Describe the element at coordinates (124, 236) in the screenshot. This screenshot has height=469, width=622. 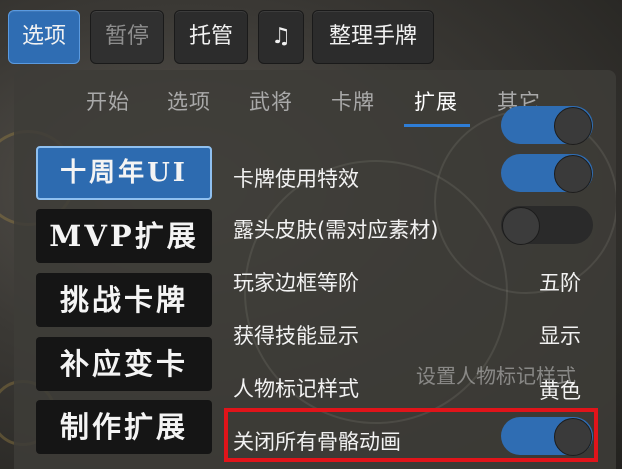
I see `category-mvp-extension: MVP扩展` at that location.